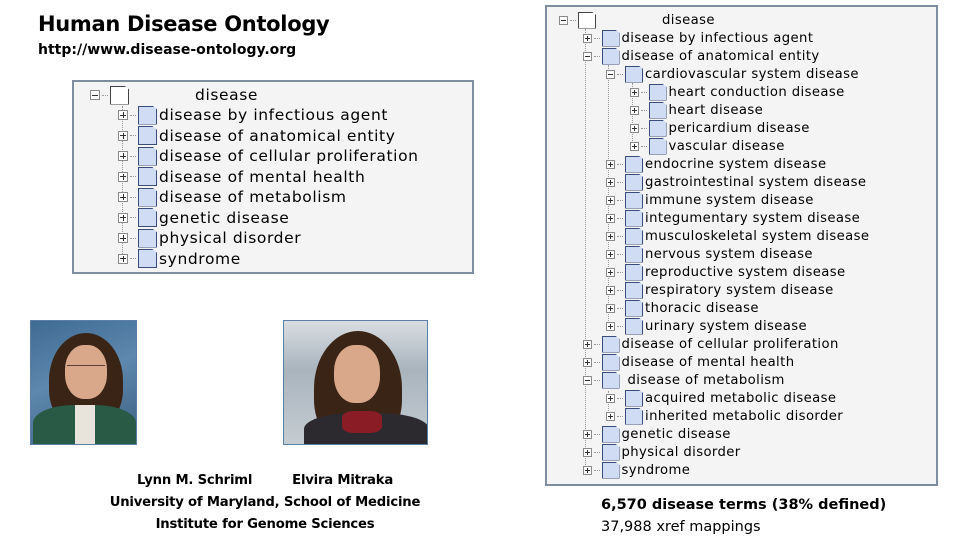  Describe the element at coordinates (733, 218) in the screenshot. I see `tree-node: integumentary system disease` at that location.